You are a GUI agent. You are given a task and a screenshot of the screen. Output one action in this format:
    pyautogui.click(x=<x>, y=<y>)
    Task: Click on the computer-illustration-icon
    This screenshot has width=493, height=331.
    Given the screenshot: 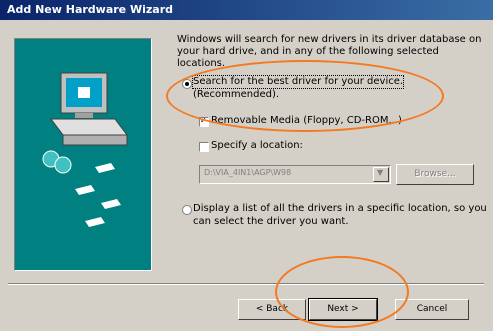 What is the action you would take?
    pyautogui.click(x=85, y=149)
    